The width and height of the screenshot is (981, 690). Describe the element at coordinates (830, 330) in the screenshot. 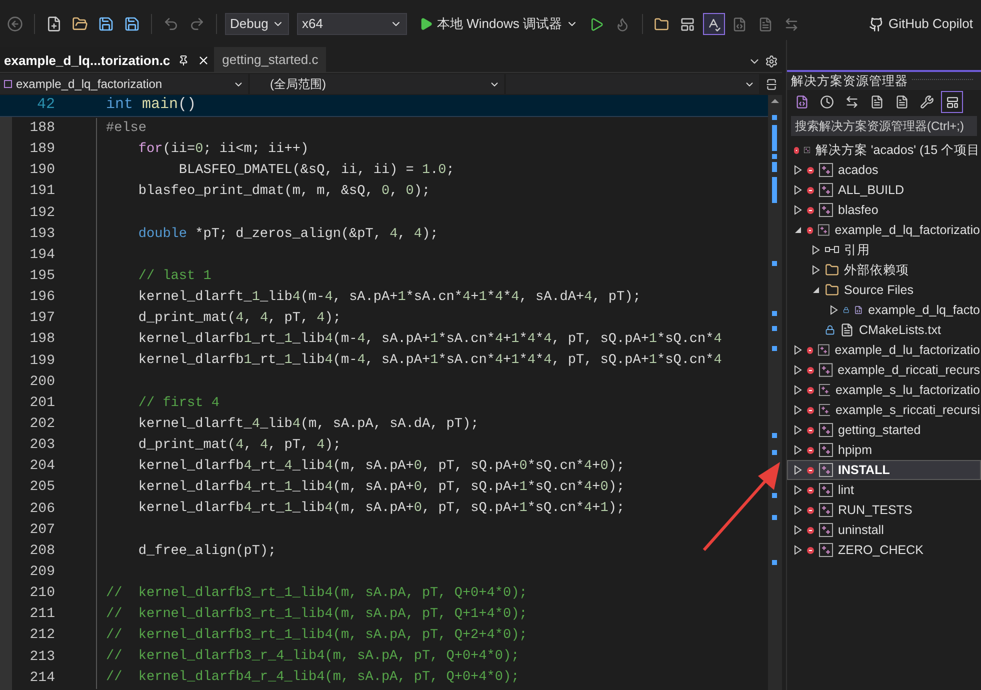

I see `lock-icon` at that location.